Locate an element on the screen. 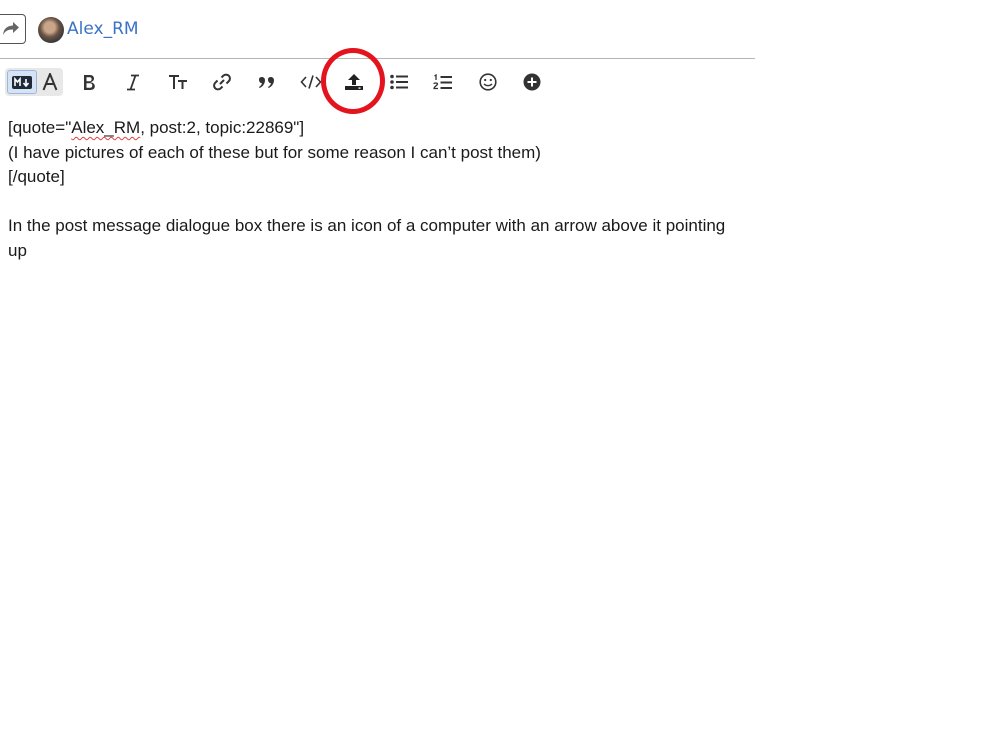 The width and height of the screenshot is (1000, 750). code-icon is located at coordinates (311, 82).